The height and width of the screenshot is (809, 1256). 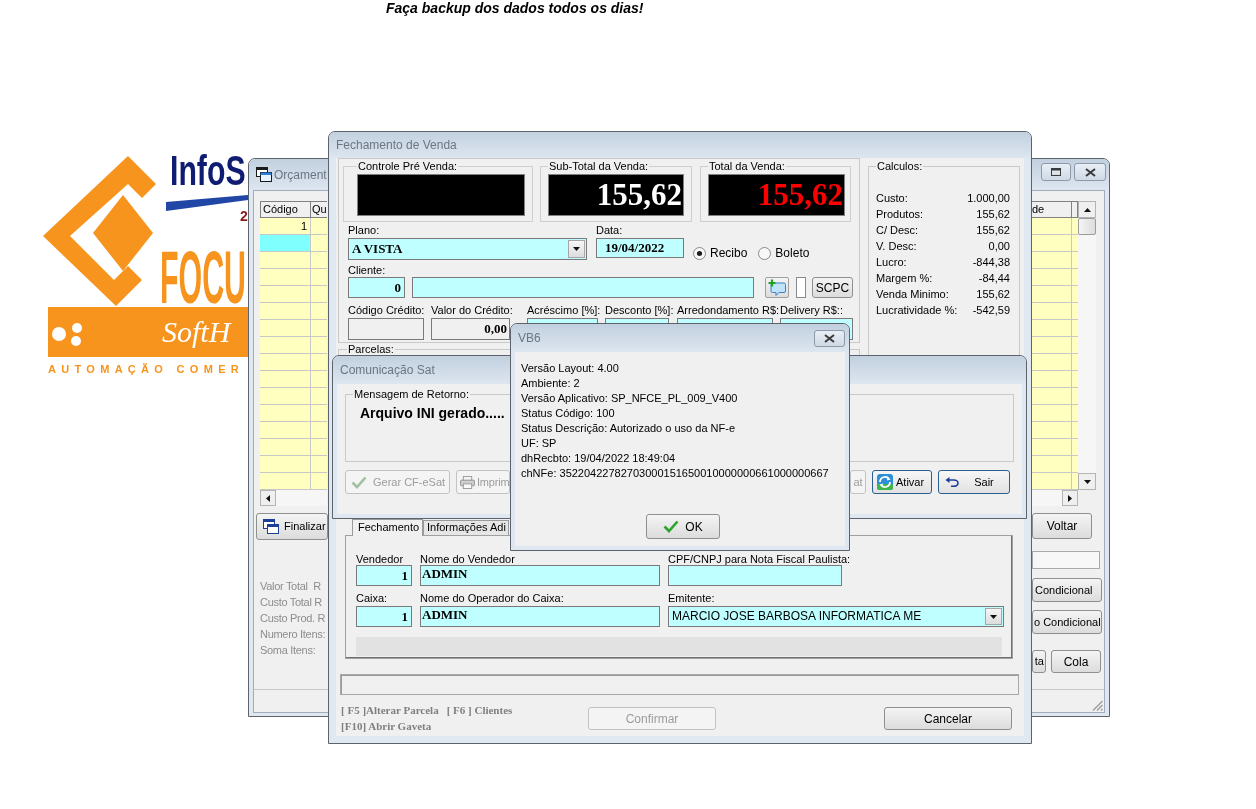 What do you see at coordinates (917, 310) in the screenshot?
I see `field-label: Lucratividade %:` at bounding box center [917, 310].